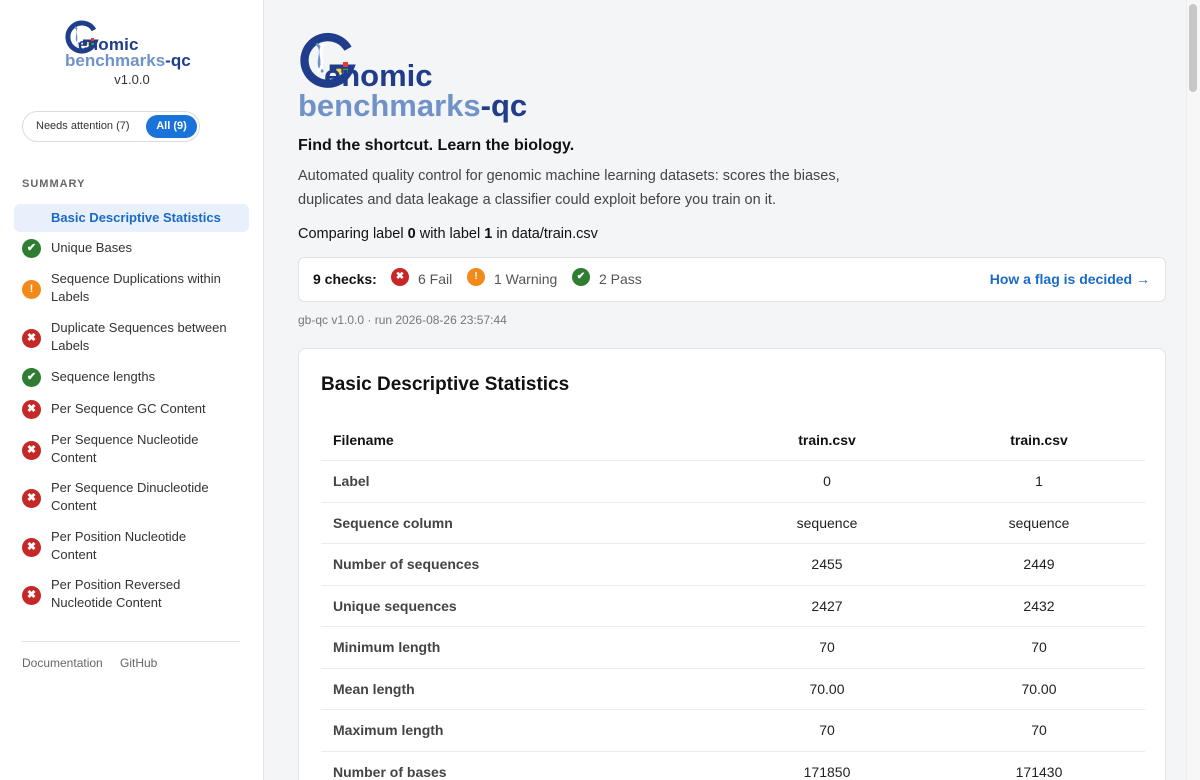  I want to click on nav-item-duplicate-between-labels: ✖ Duplicate Sequences between Labels, so click(131, 338).